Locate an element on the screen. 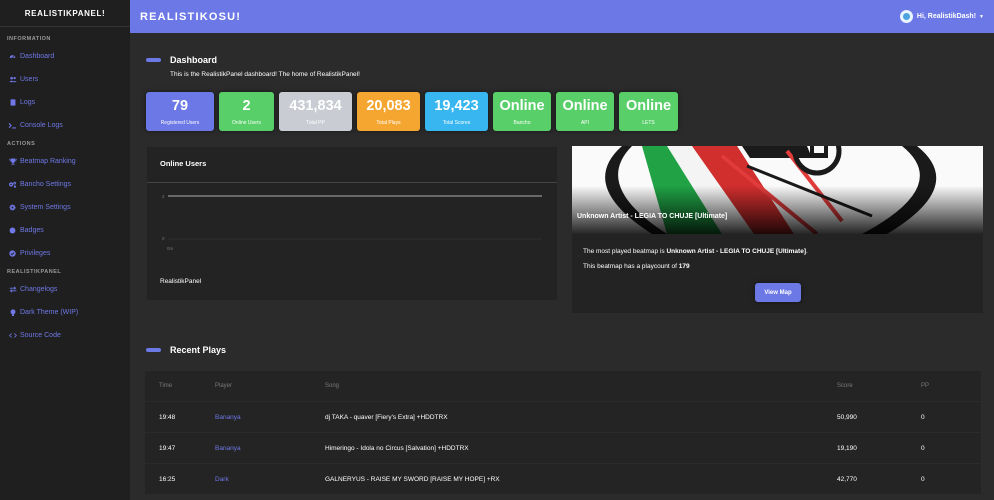 The image size is (994, 500). stat-value: 19,423 is located at coordinates (456, 105).